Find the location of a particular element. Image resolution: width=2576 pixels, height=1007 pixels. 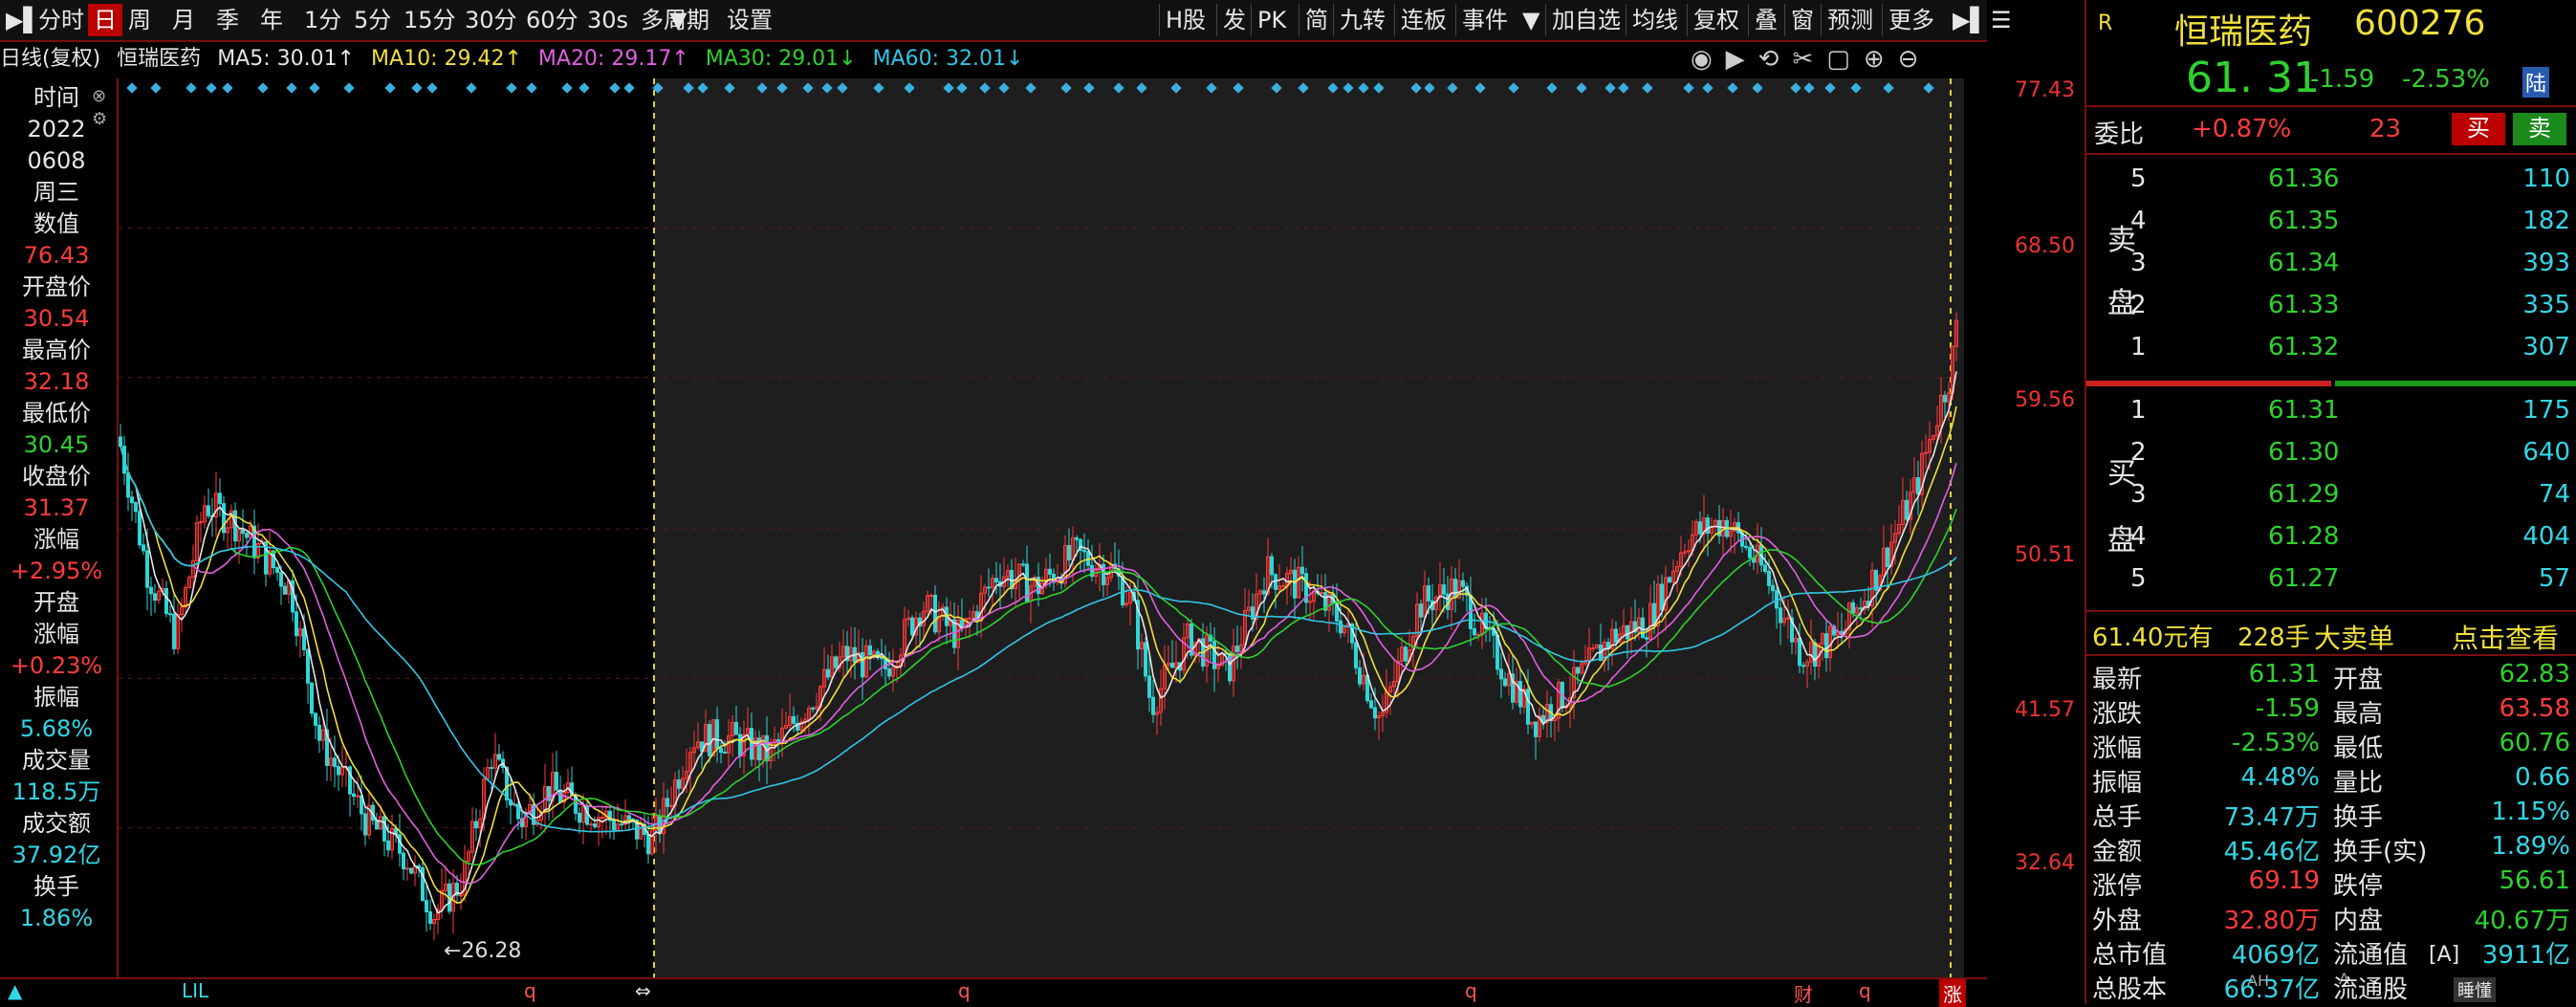

tool-button: 叠 is located at coordinates (1765, 20).